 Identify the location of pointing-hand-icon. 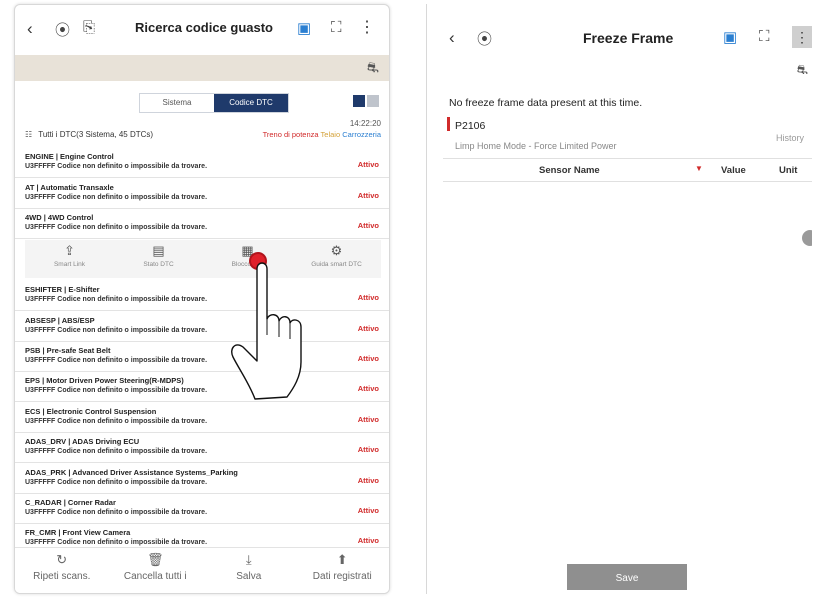
(266, 331).